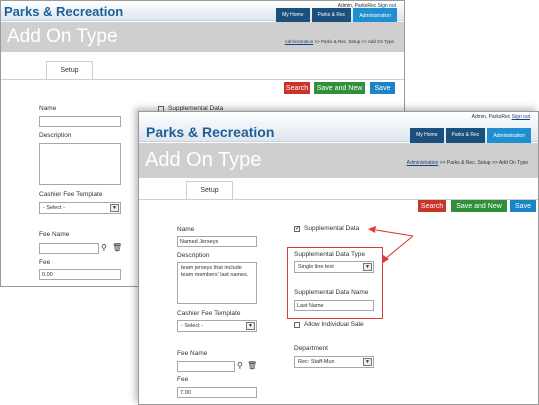 The height and width of the screenshot is (405, 539). What do you see at coordinates (202, 79) in the screenshot?
I see `tab-divider` at bounding box center [202, 79].